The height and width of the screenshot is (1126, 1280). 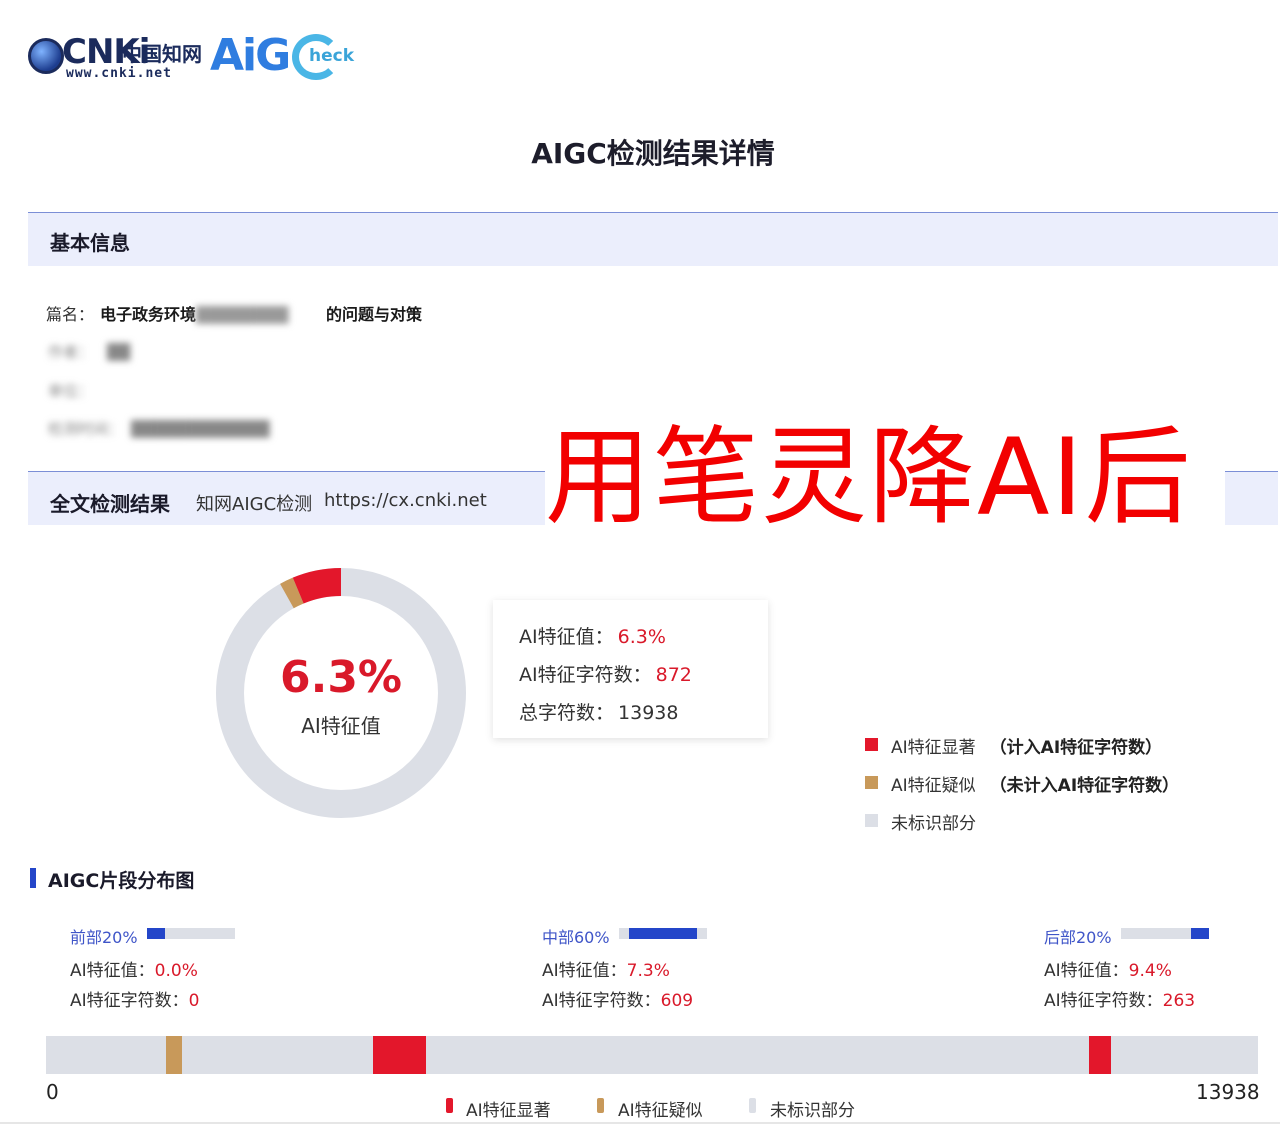 I want to click on segment-front-chars-label: AI特征字符数：, so click(x=129, y=1001).